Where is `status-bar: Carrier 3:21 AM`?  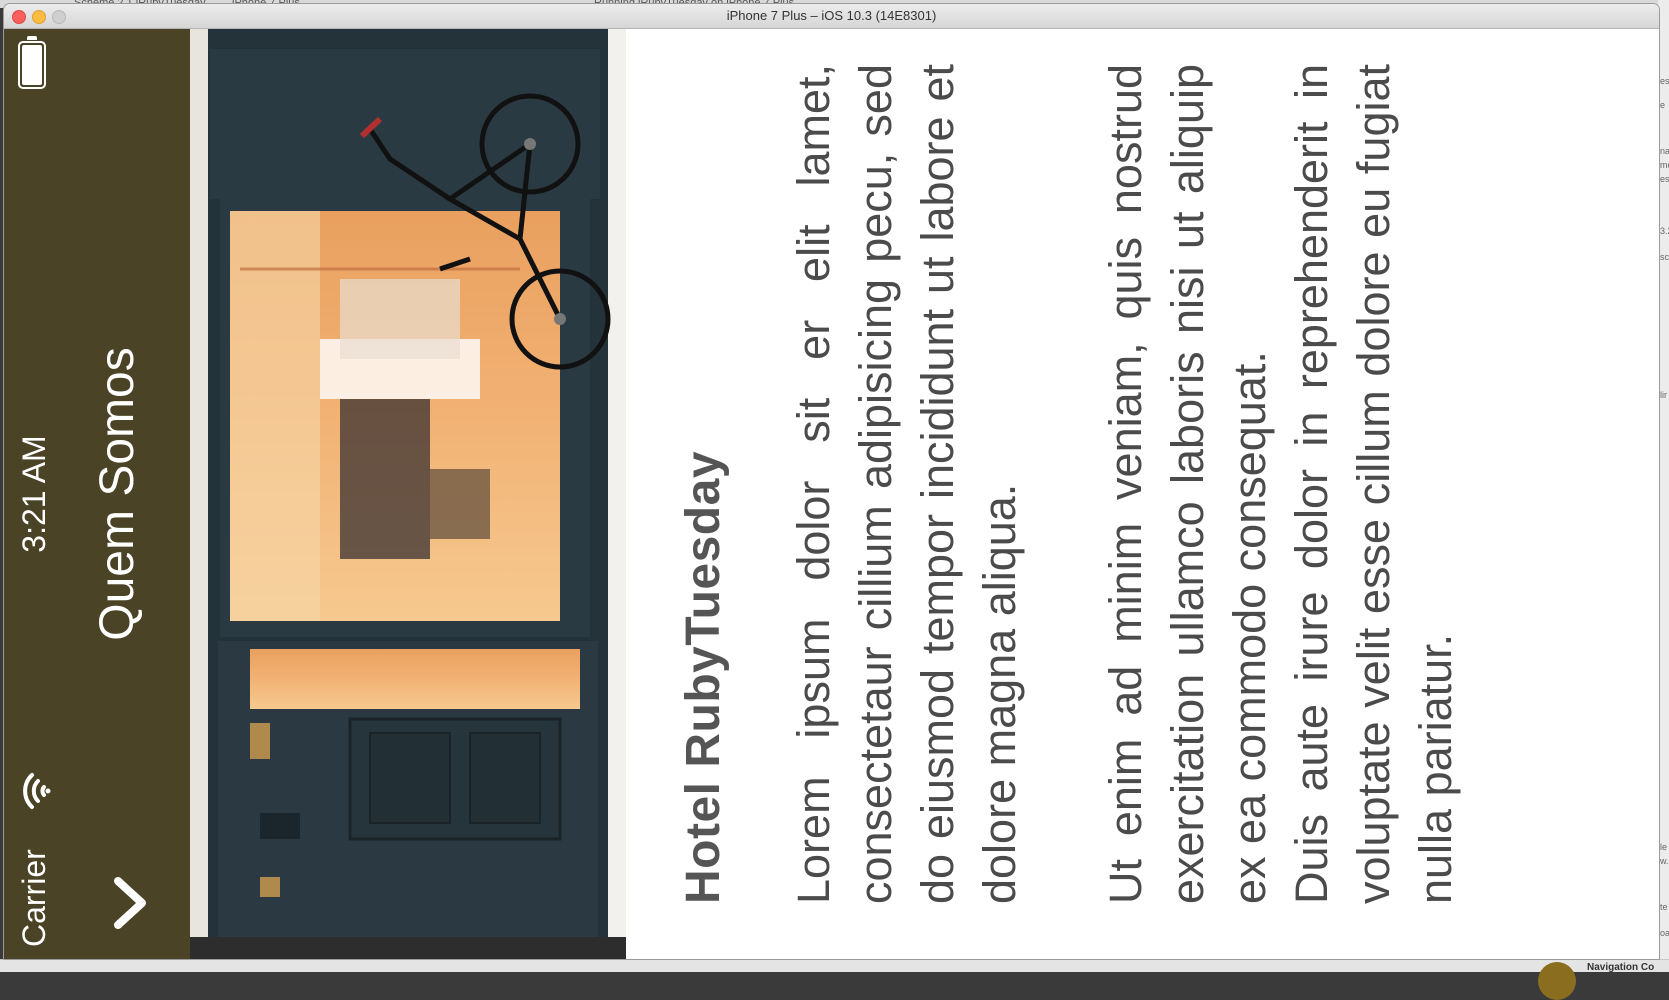 status-bar: Carrier 3:21 AM is located at coordinates (34, 494).